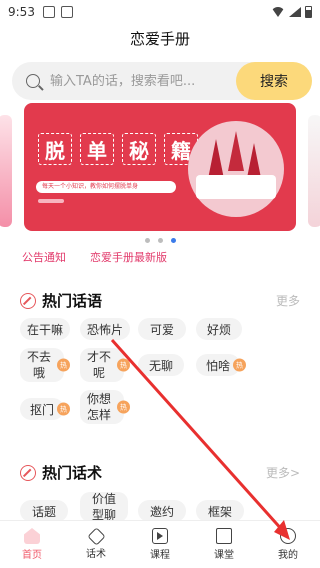  I want to click on chip-label: 在干嘛, so click(44, 329).